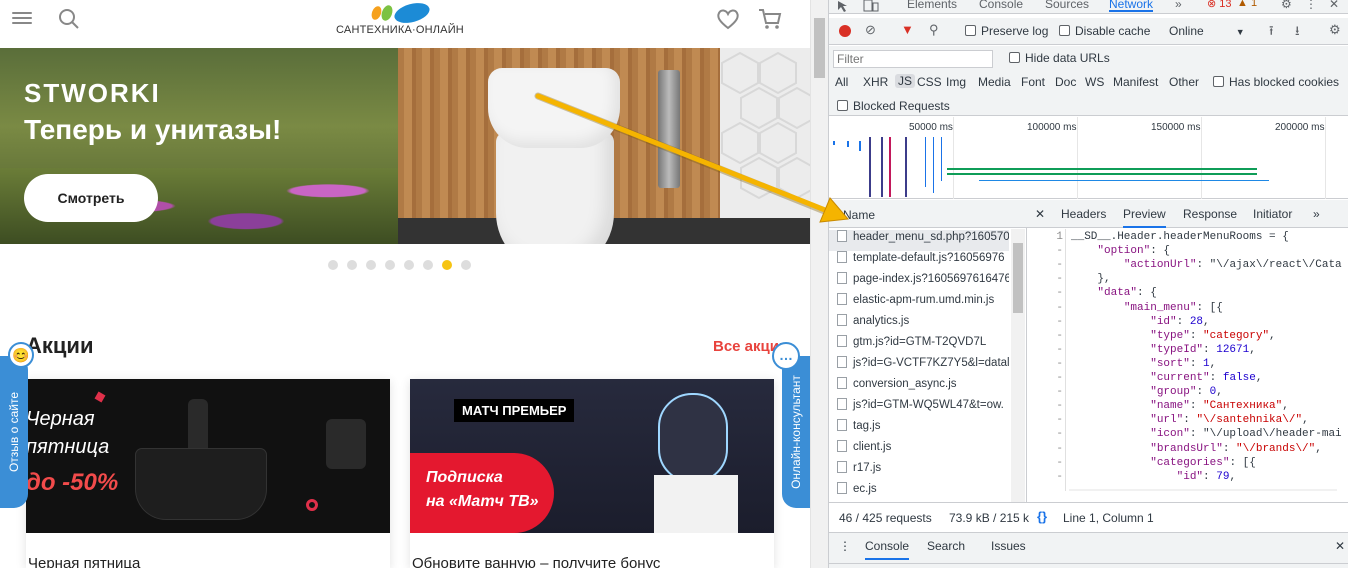 The height and width of the screenshot is (568, 1348). I want to click on drawer-tab-search: Search, so click(946, 546).